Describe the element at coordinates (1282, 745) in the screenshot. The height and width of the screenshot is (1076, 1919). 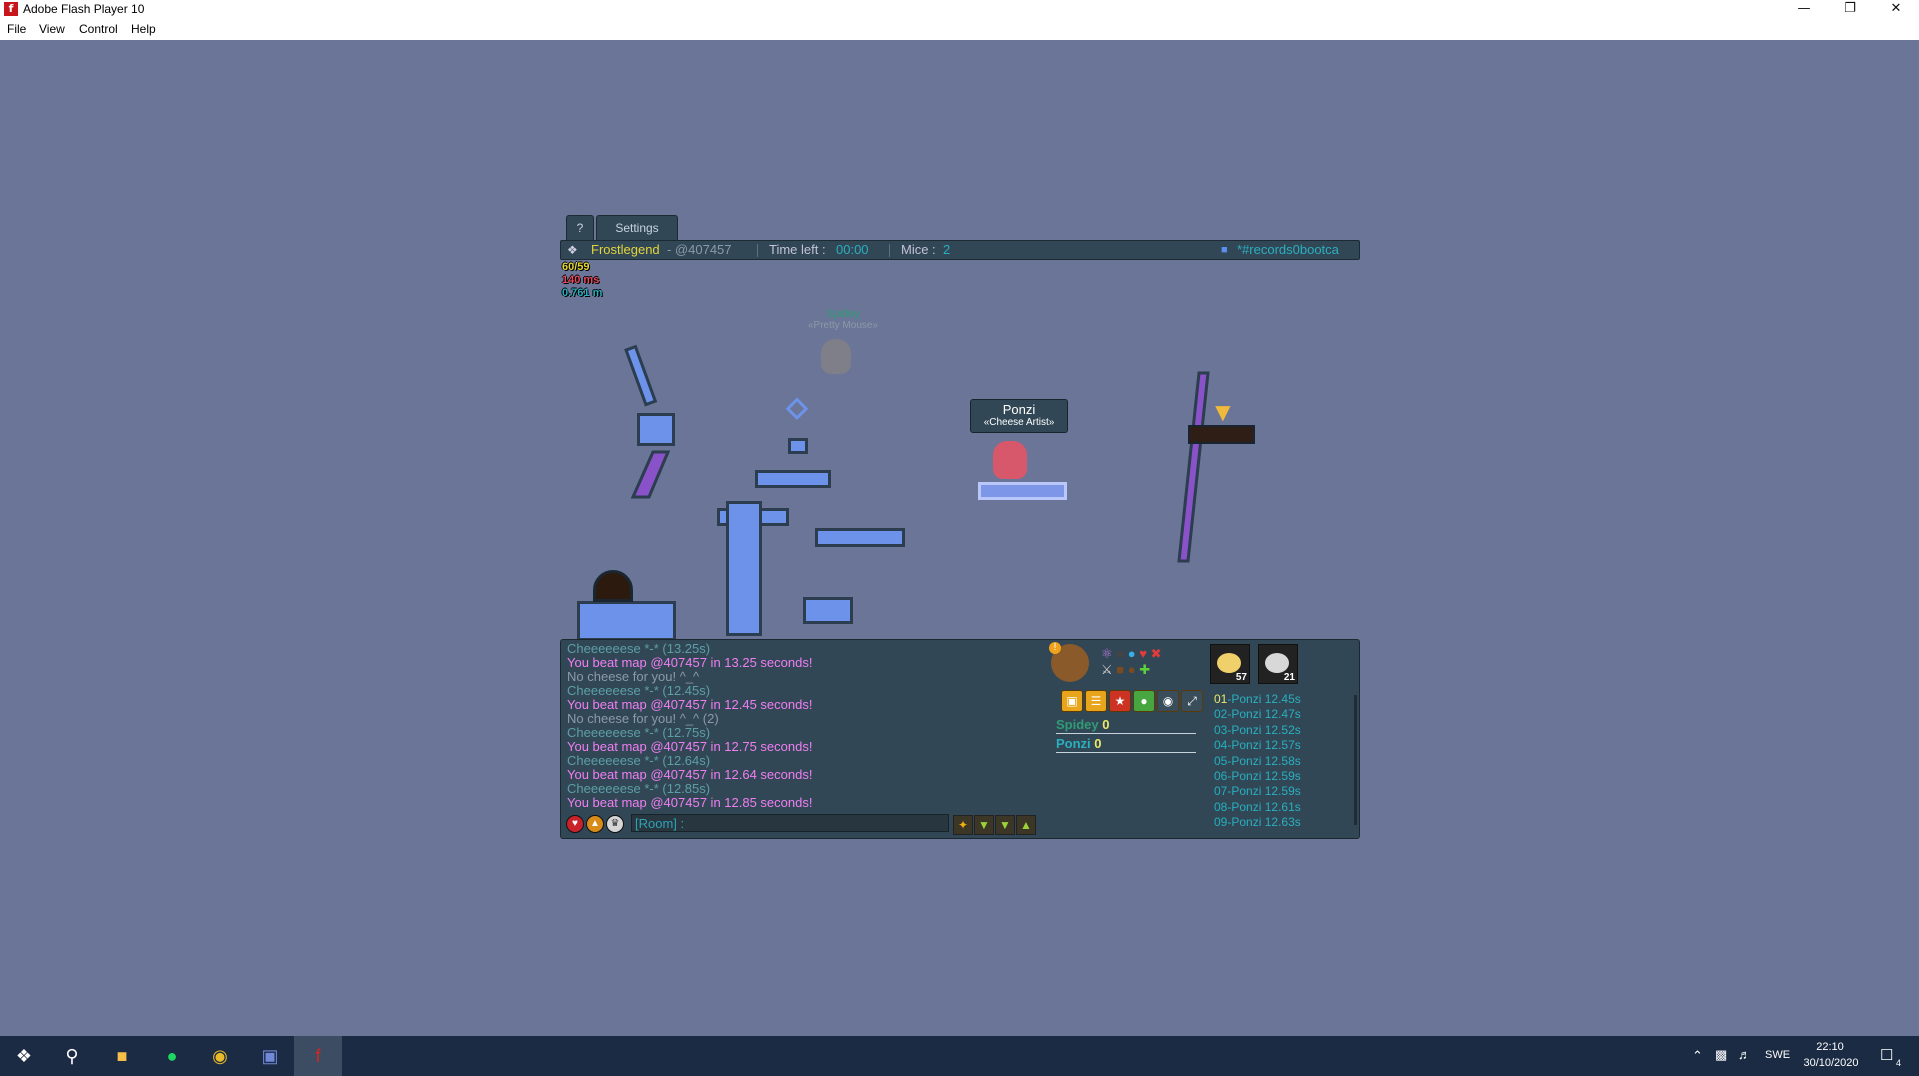
I see `record-time: 12.57s` at that location.